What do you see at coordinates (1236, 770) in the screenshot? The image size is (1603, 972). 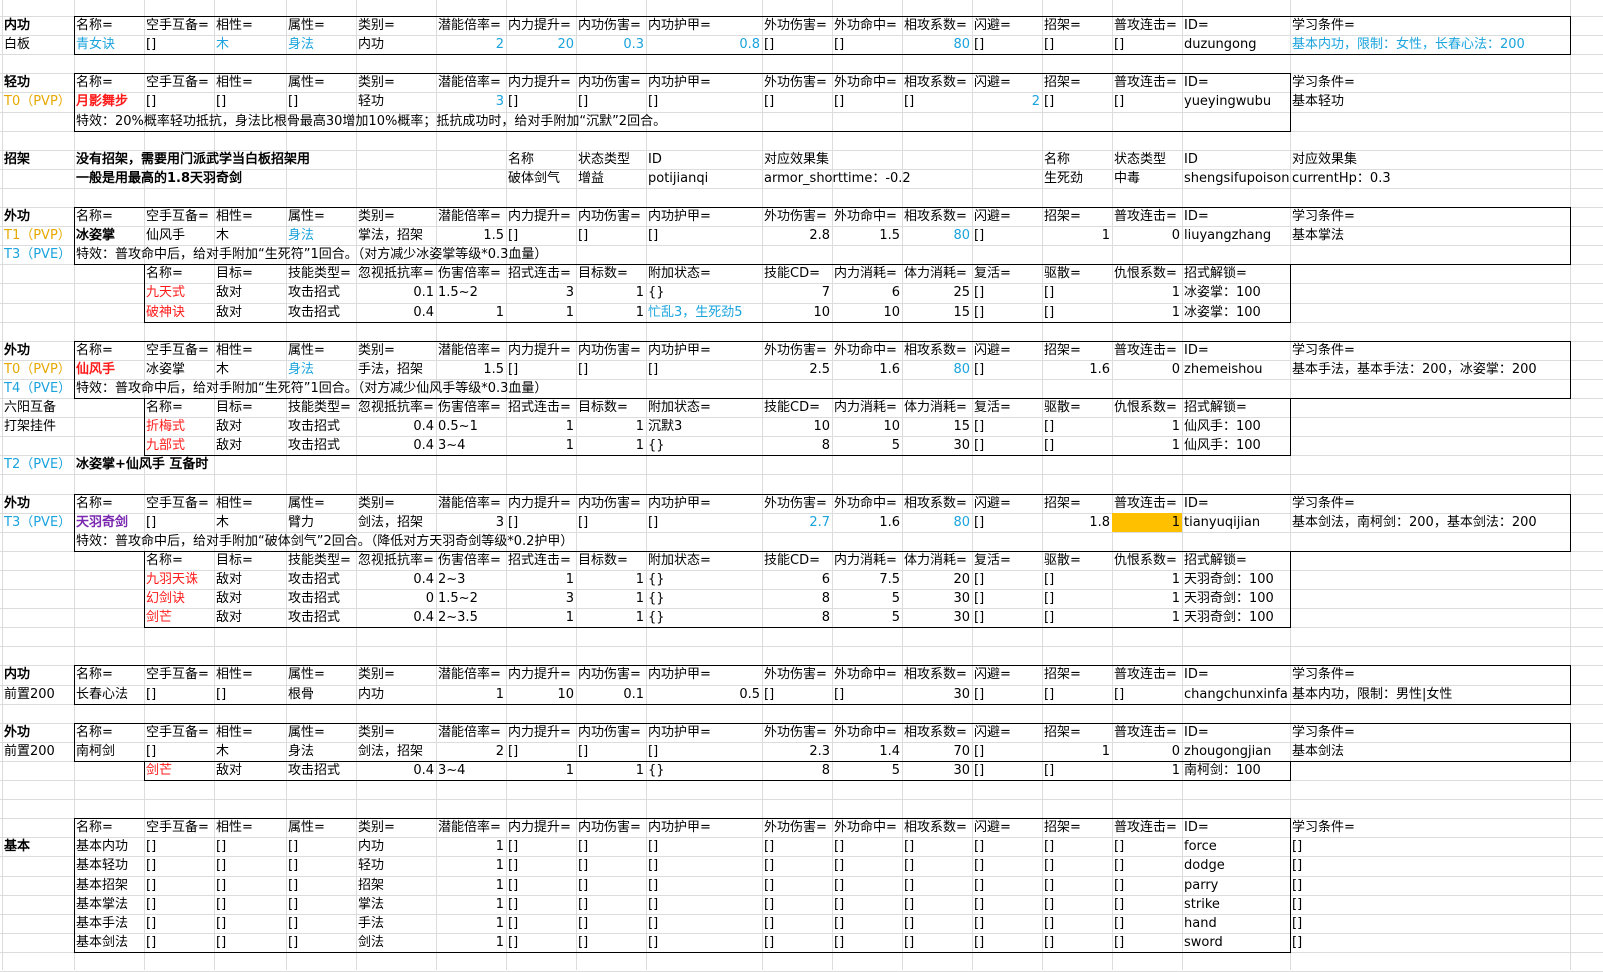 I see `cell: 南柯剑：100` at bounding box center [1236, 770].